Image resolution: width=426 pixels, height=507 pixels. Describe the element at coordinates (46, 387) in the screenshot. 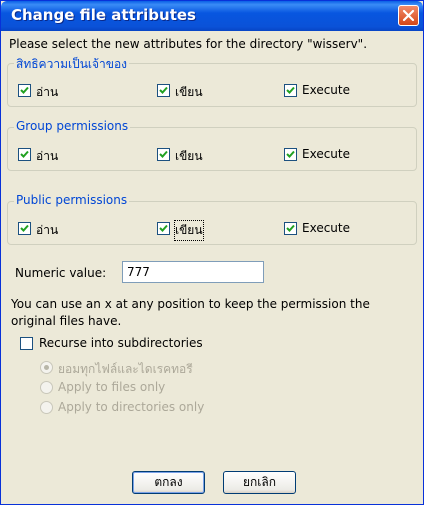

I see `radio-files-only` at that location.